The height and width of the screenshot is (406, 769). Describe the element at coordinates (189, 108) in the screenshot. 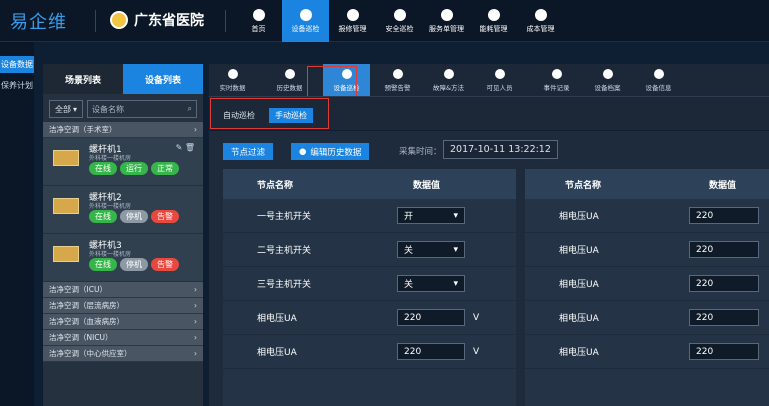

I see `search-icon: ⌕` at that location.